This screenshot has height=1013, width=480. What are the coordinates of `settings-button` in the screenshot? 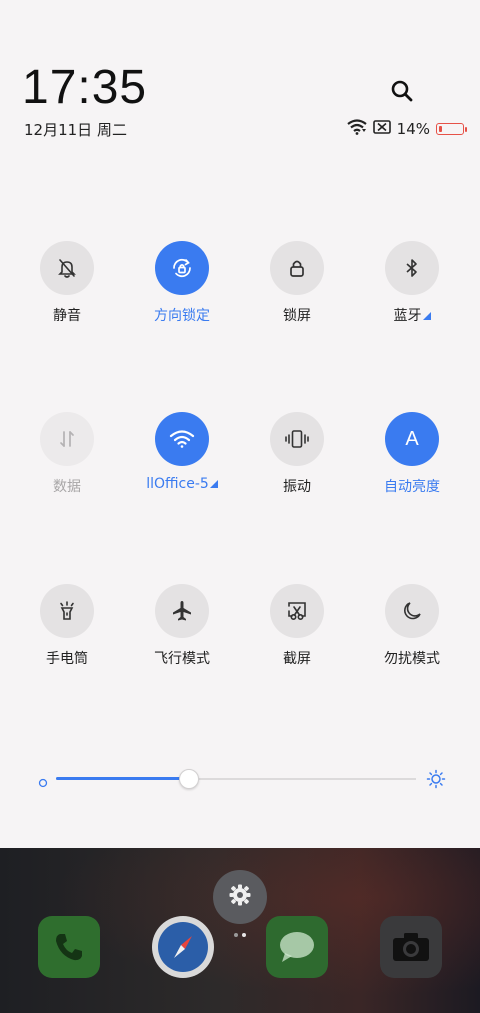 It's located at (240, 897).